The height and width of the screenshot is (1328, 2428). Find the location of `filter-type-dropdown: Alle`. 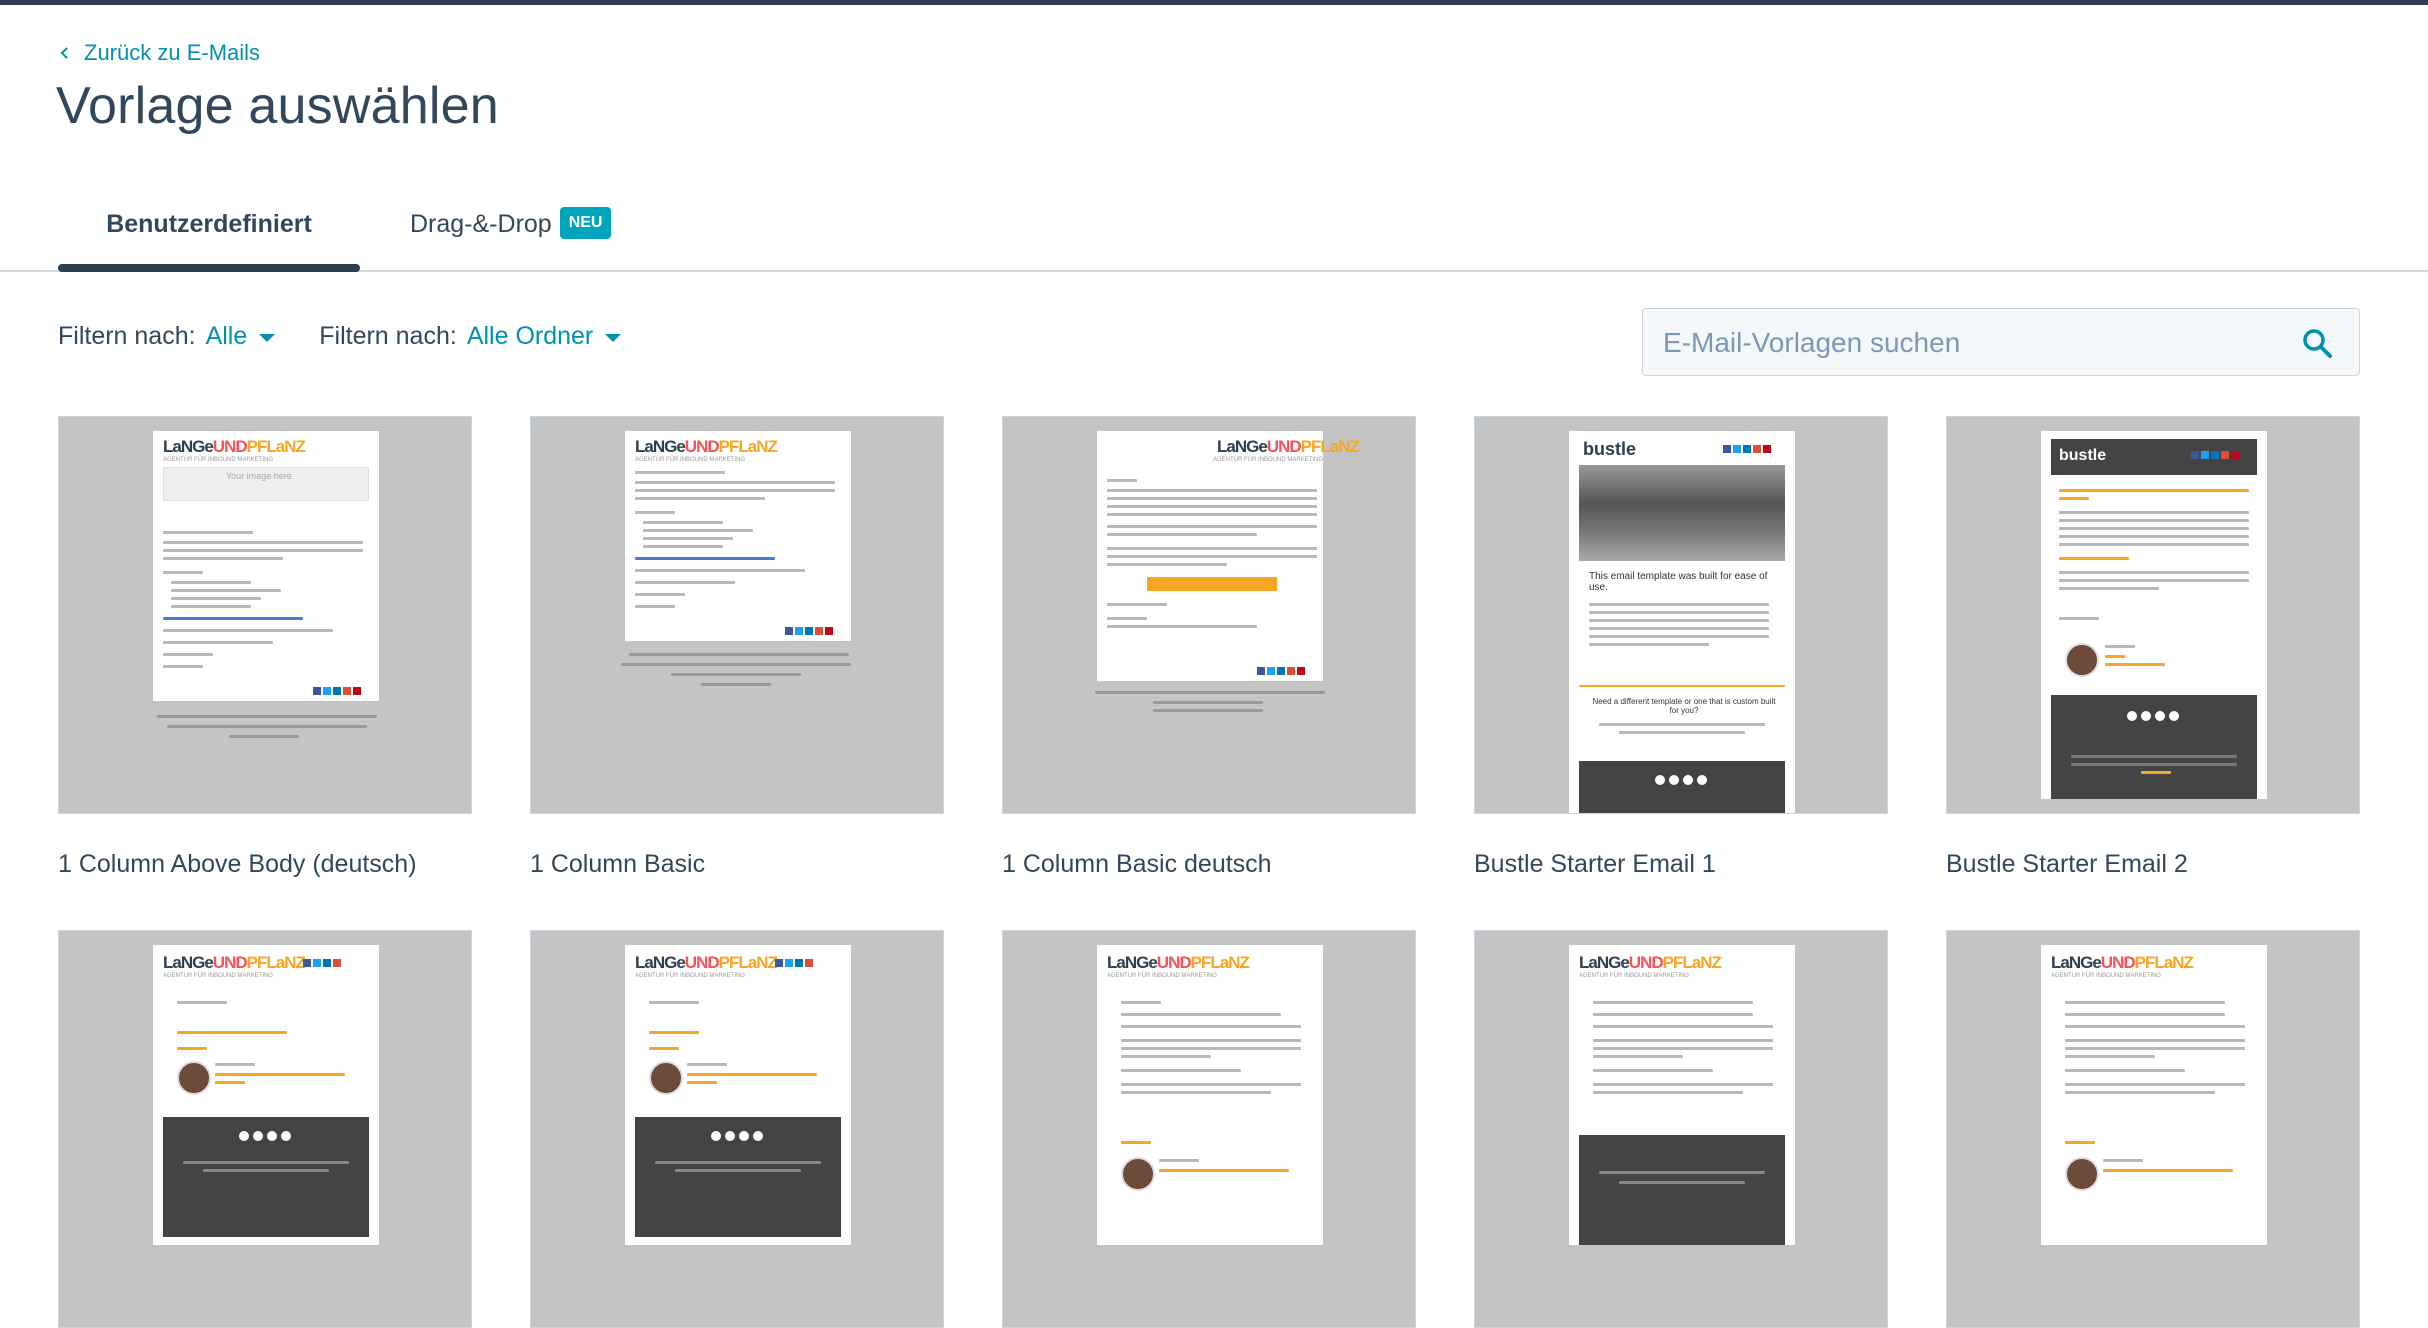

filter-type-dropdown: Alle is located at coordinates (241, 336).